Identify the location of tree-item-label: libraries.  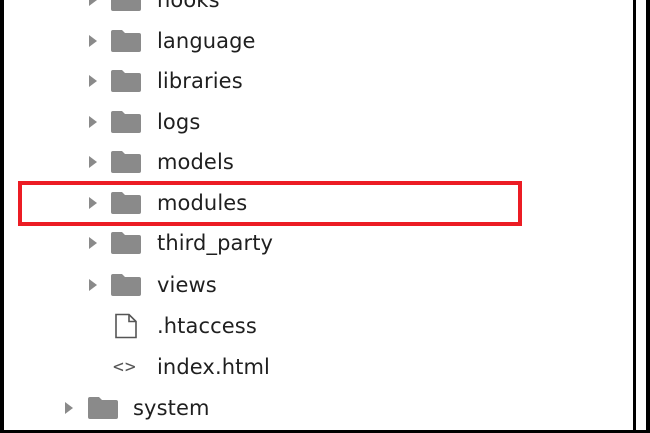
(200, 81).